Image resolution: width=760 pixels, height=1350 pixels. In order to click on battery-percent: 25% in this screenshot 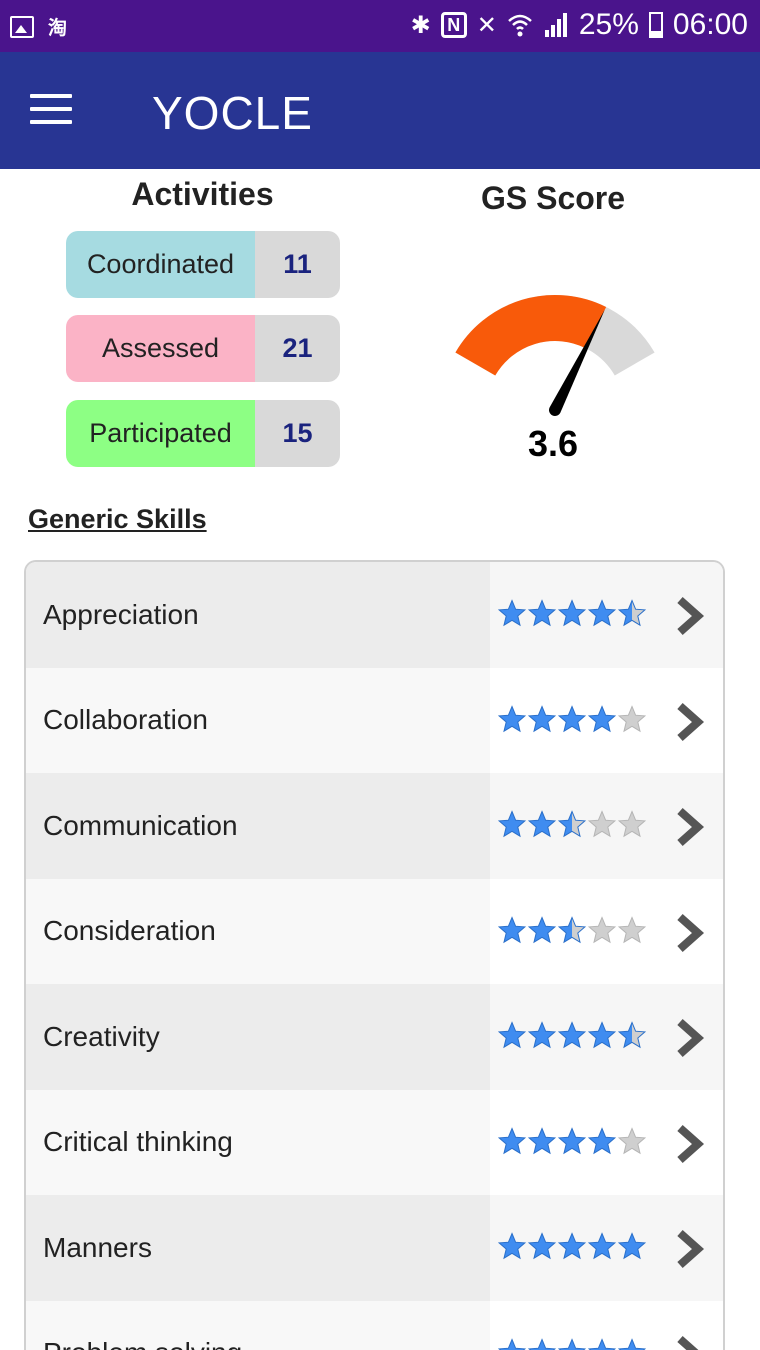, I will do `click(608, 24)`.